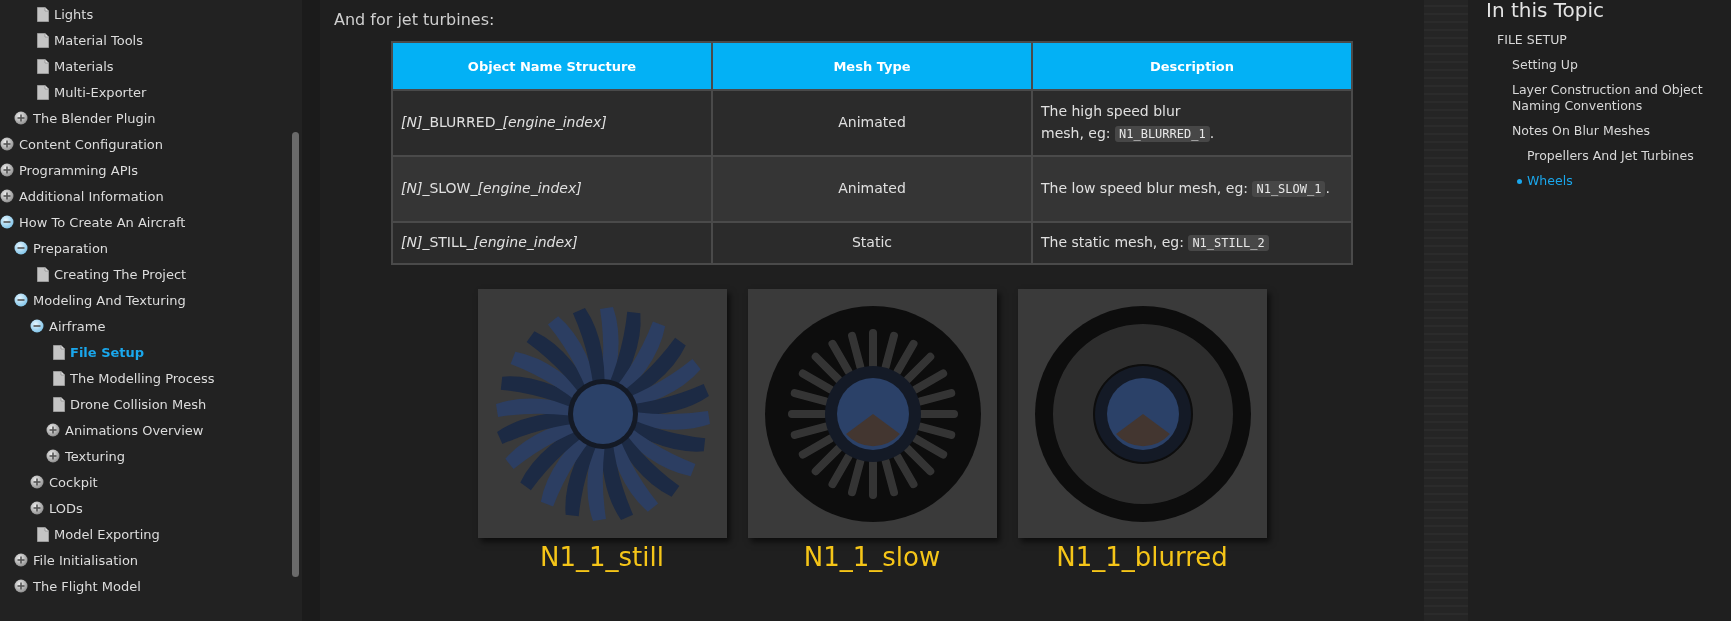  I want to click on column-header: Mesh Type, so click(872, 66).